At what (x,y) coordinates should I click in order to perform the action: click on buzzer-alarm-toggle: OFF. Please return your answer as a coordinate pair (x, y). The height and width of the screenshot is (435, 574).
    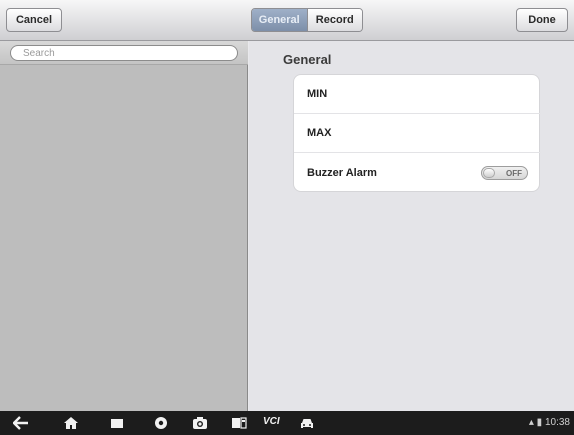
    Looking at the image, I should click on (504, 173).